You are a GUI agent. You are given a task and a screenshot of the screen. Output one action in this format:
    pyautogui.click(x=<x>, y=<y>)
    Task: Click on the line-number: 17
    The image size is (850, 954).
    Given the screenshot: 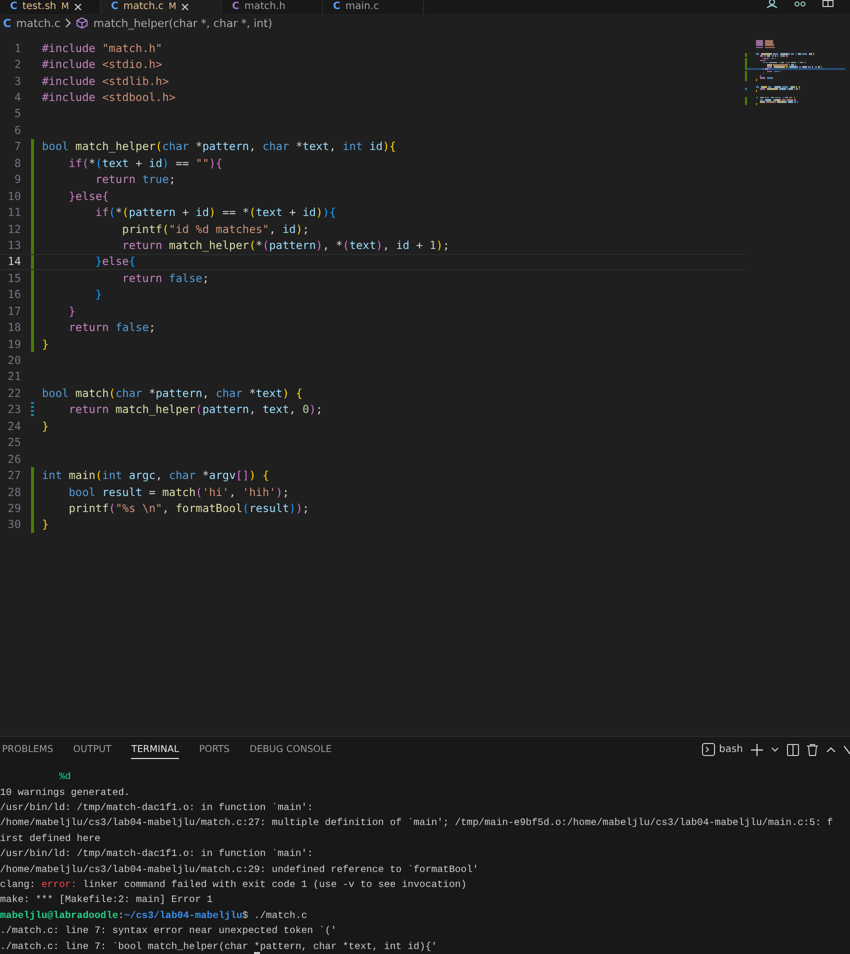 What is the action you would take?
    pyautogui.click(x=13, y=311)
    